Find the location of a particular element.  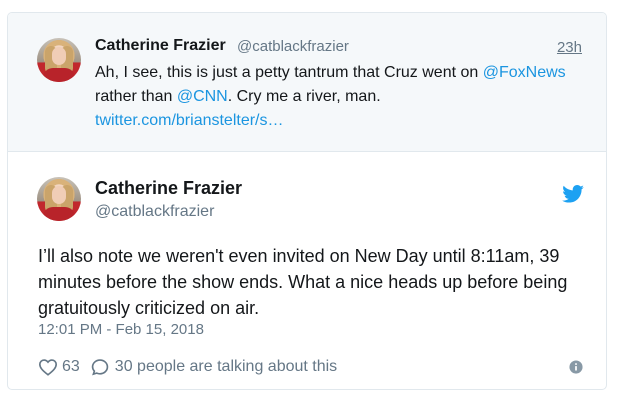

tweet-actions: 63 30 people are talking about this is located at coordinates (187, 367).